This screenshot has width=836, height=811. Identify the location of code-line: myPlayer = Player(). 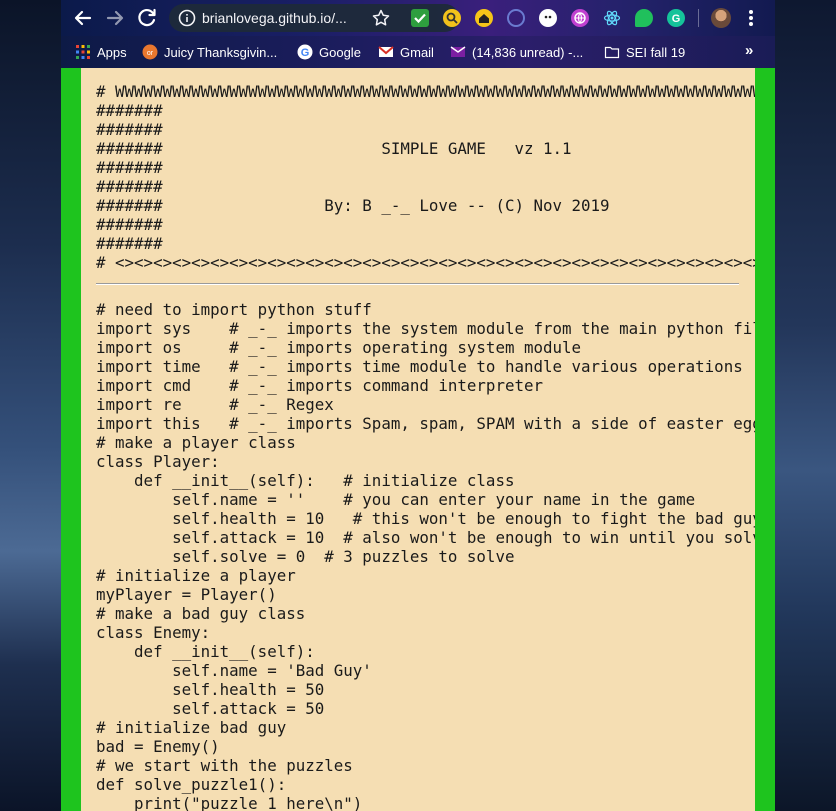
(186, 594).